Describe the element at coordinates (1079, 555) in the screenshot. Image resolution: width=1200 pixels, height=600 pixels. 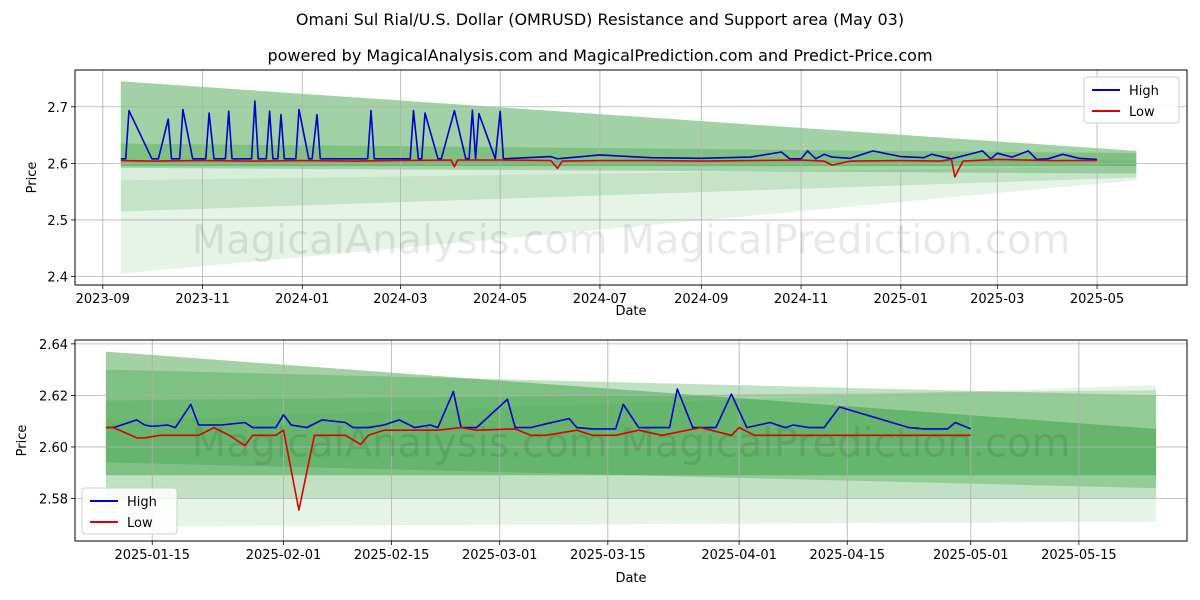
I see `x-tick-label: 2025-05-15` at that location.